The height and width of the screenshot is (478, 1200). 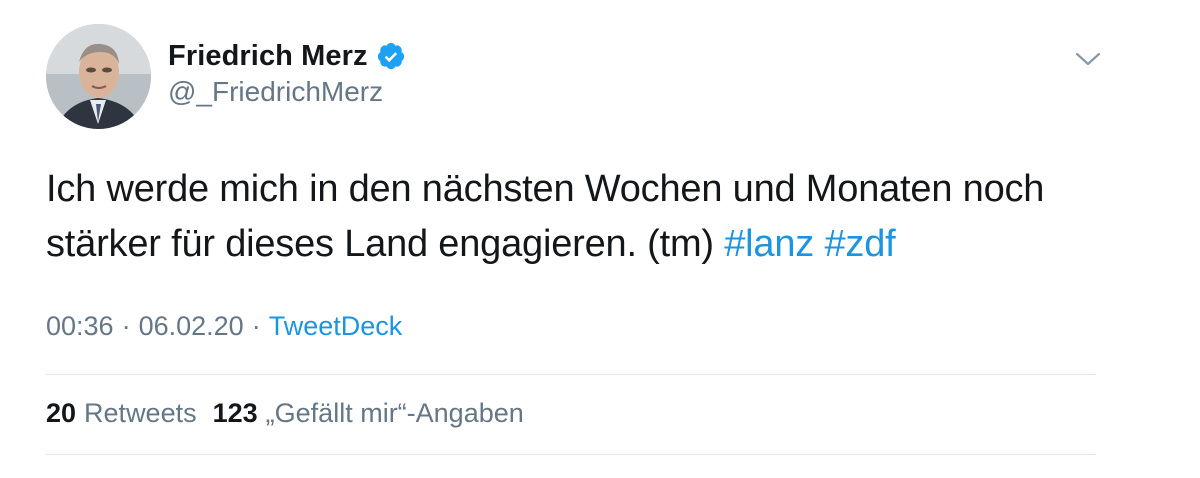 I want to click on retweets-count: 20, so click(x=61, y=413).